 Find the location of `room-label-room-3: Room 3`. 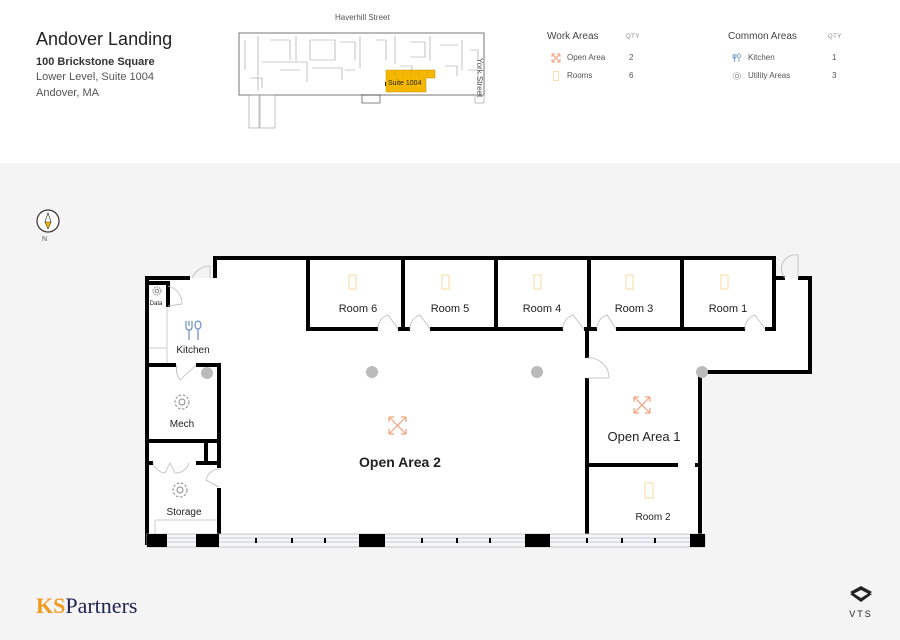

room-label-room-3: Room 3 is located at coordinates (634, 309).